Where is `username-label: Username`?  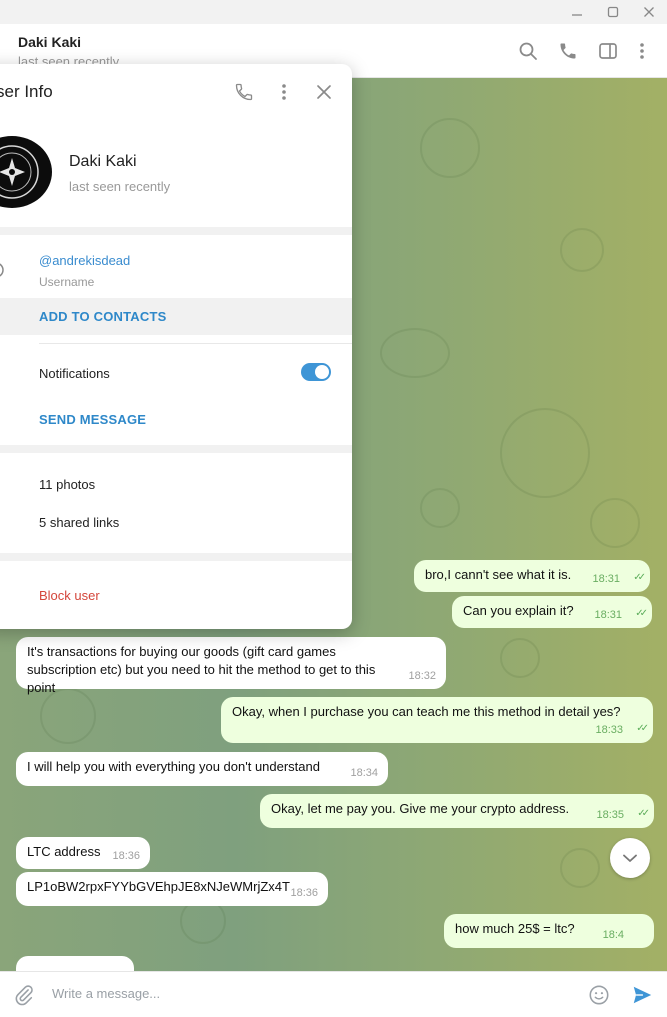
username-label: Username is located at coordinates (67, 282).